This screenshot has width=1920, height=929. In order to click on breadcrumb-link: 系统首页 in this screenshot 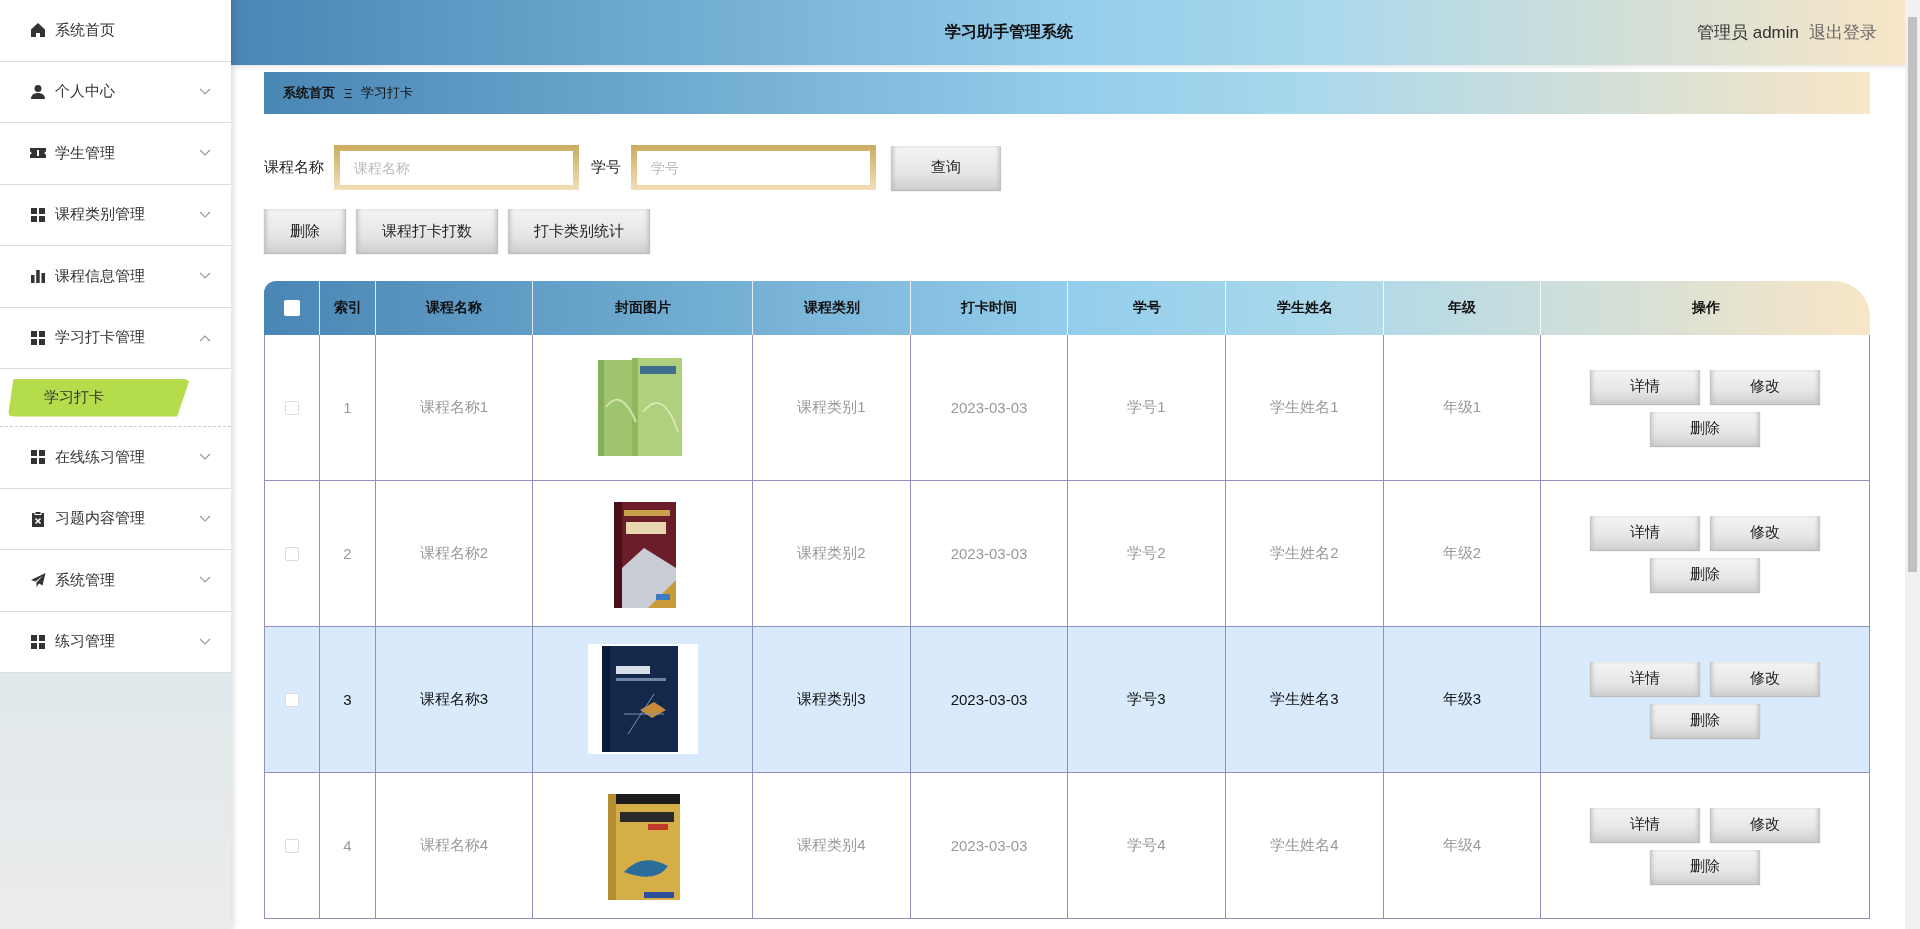, I will do `click(309, 93)`.